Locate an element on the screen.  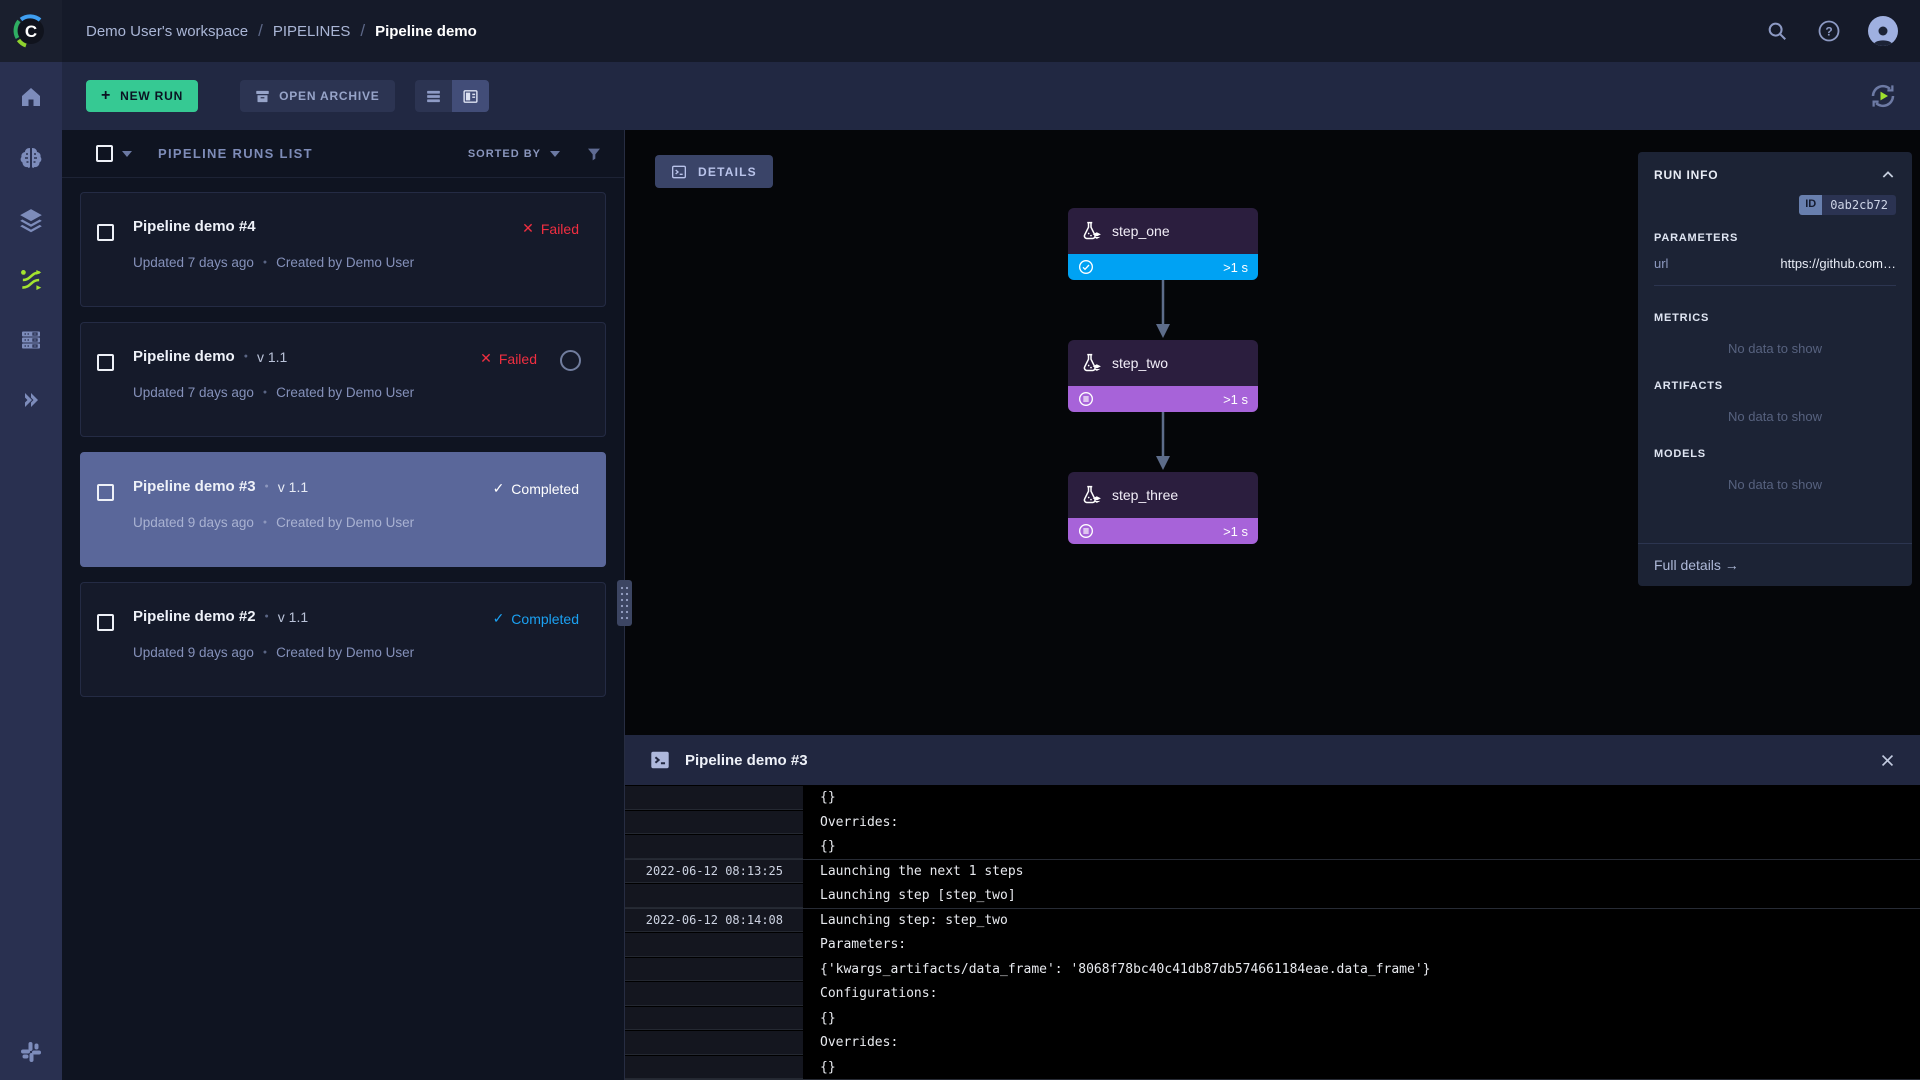
breadcrumb-current: Pipeline demo is located at coordinates (426, 31).